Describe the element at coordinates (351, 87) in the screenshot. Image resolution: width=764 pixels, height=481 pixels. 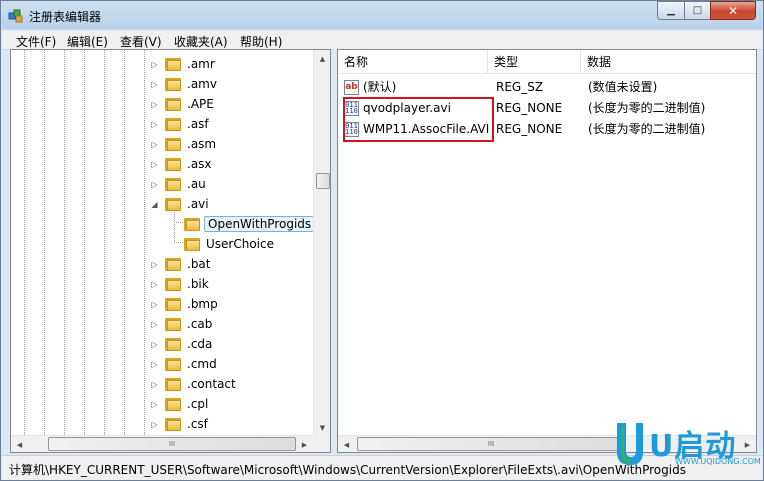
I see `string-value-icon: ab` at that location.